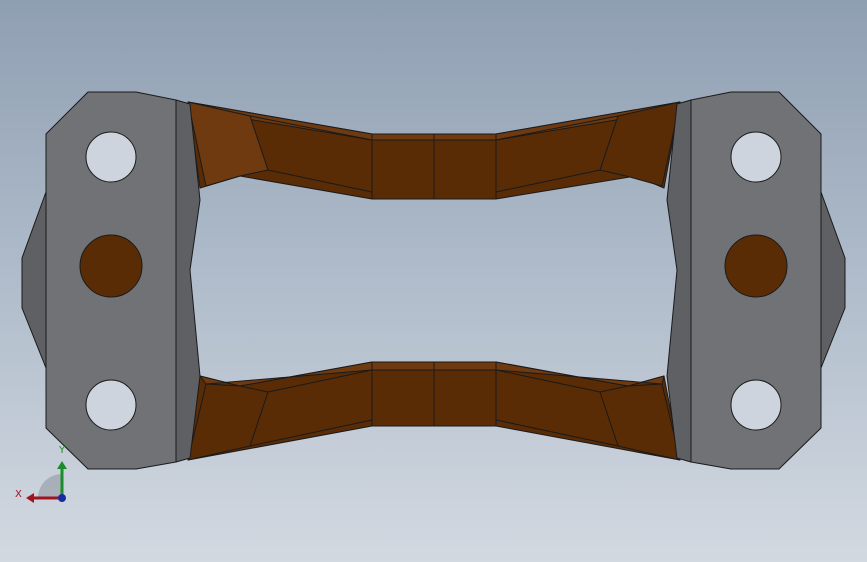 Image resolution: width=867 pixels, height=562 pixels. Describe the element at coordinates (434, 150) in the screenshot. I see `upper-web` at that location.